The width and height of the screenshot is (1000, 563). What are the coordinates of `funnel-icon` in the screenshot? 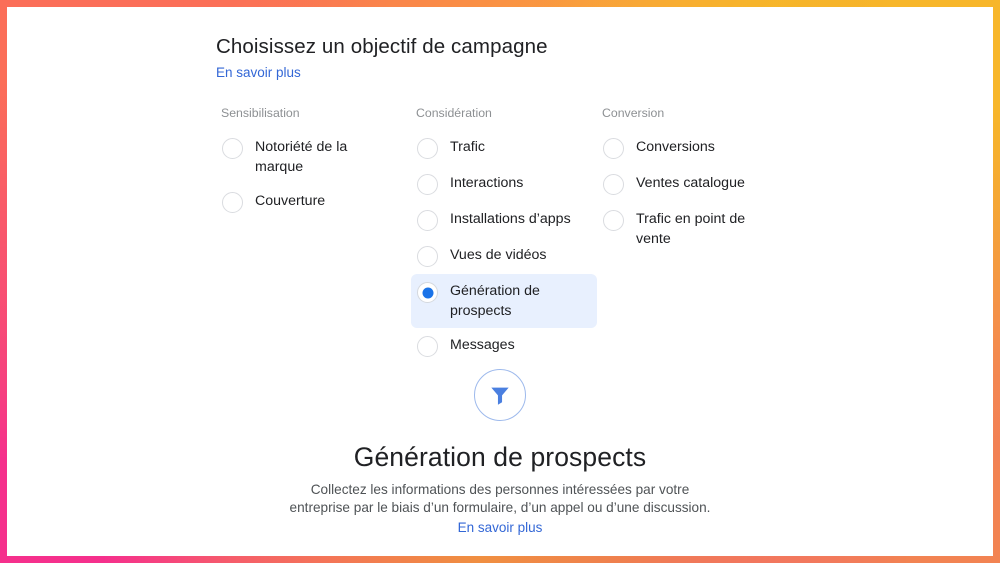 It's located at (500, 396).